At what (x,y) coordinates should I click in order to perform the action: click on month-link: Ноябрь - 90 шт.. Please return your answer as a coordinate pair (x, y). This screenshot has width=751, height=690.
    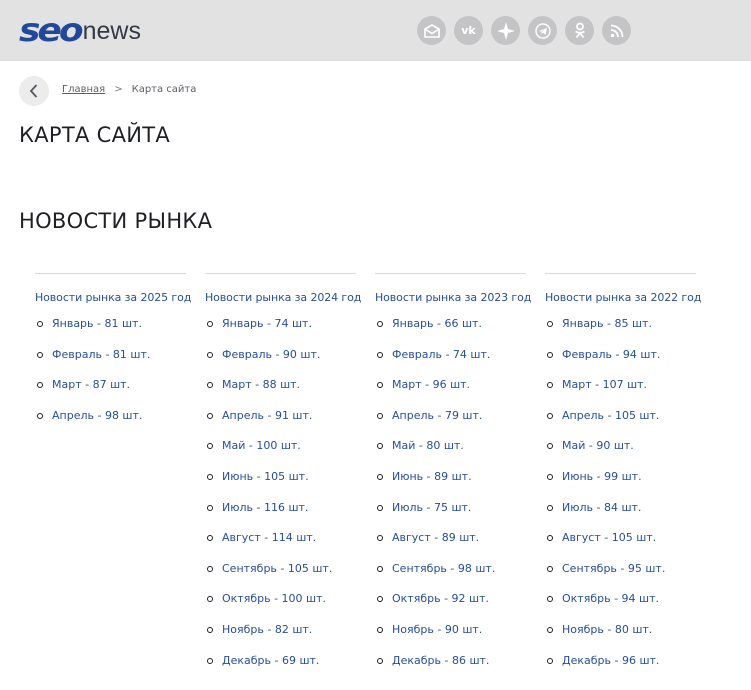
    Looking at the image, I should click on (450, 638).